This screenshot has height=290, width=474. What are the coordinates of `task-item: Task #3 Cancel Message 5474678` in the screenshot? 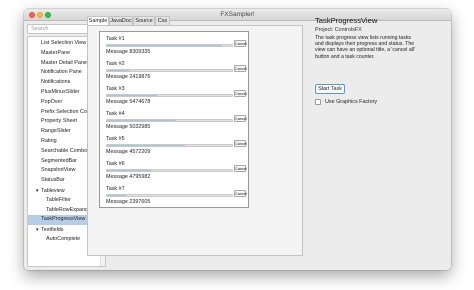 It's located at (176, 98).